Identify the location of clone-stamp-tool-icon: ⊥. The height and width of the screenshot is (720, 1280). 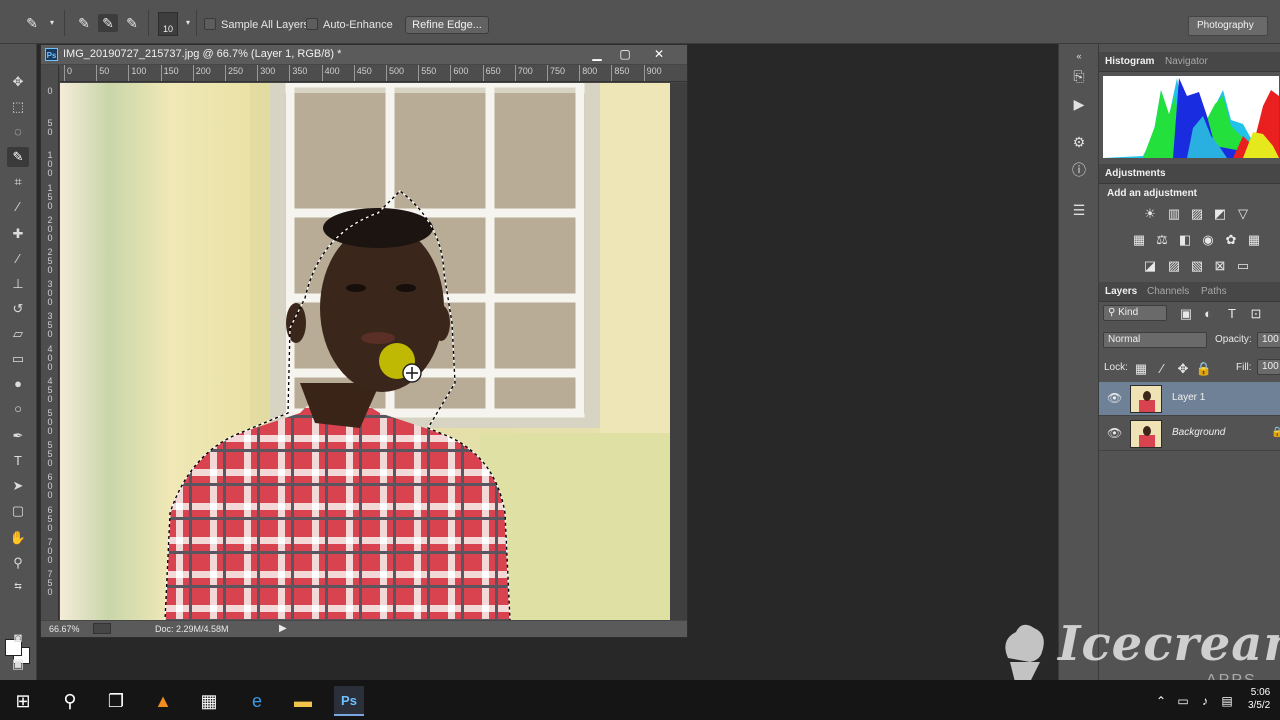
(18, 284).